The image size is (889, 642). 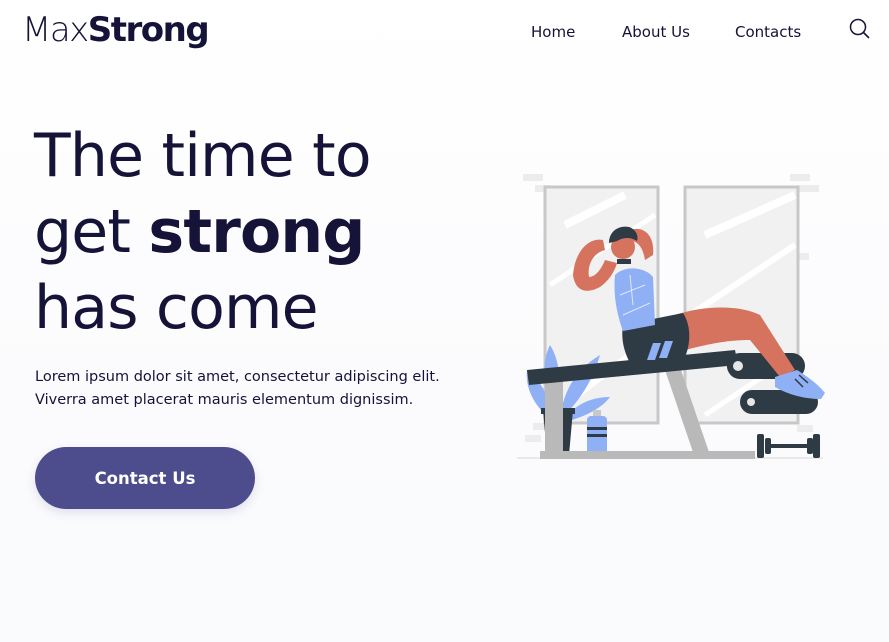 I want to click on site-header: MaxStrong Home About Us Contacts, so click(x=444, y=32).